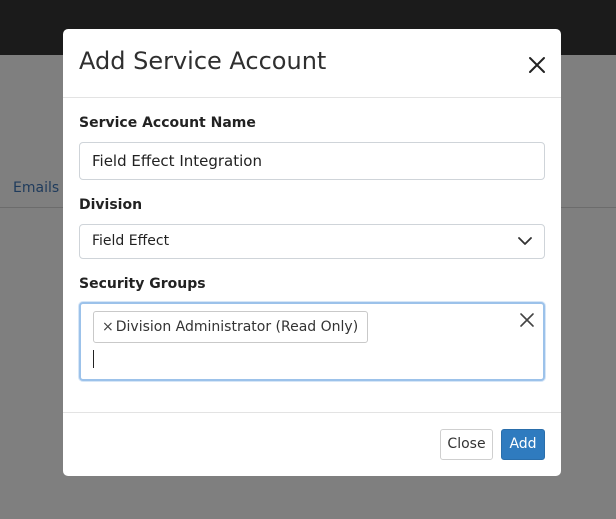  What do you see at coordinates (111, 205) in the screenshot?
I see `division-label: Division` at bounding box center [111, 205].